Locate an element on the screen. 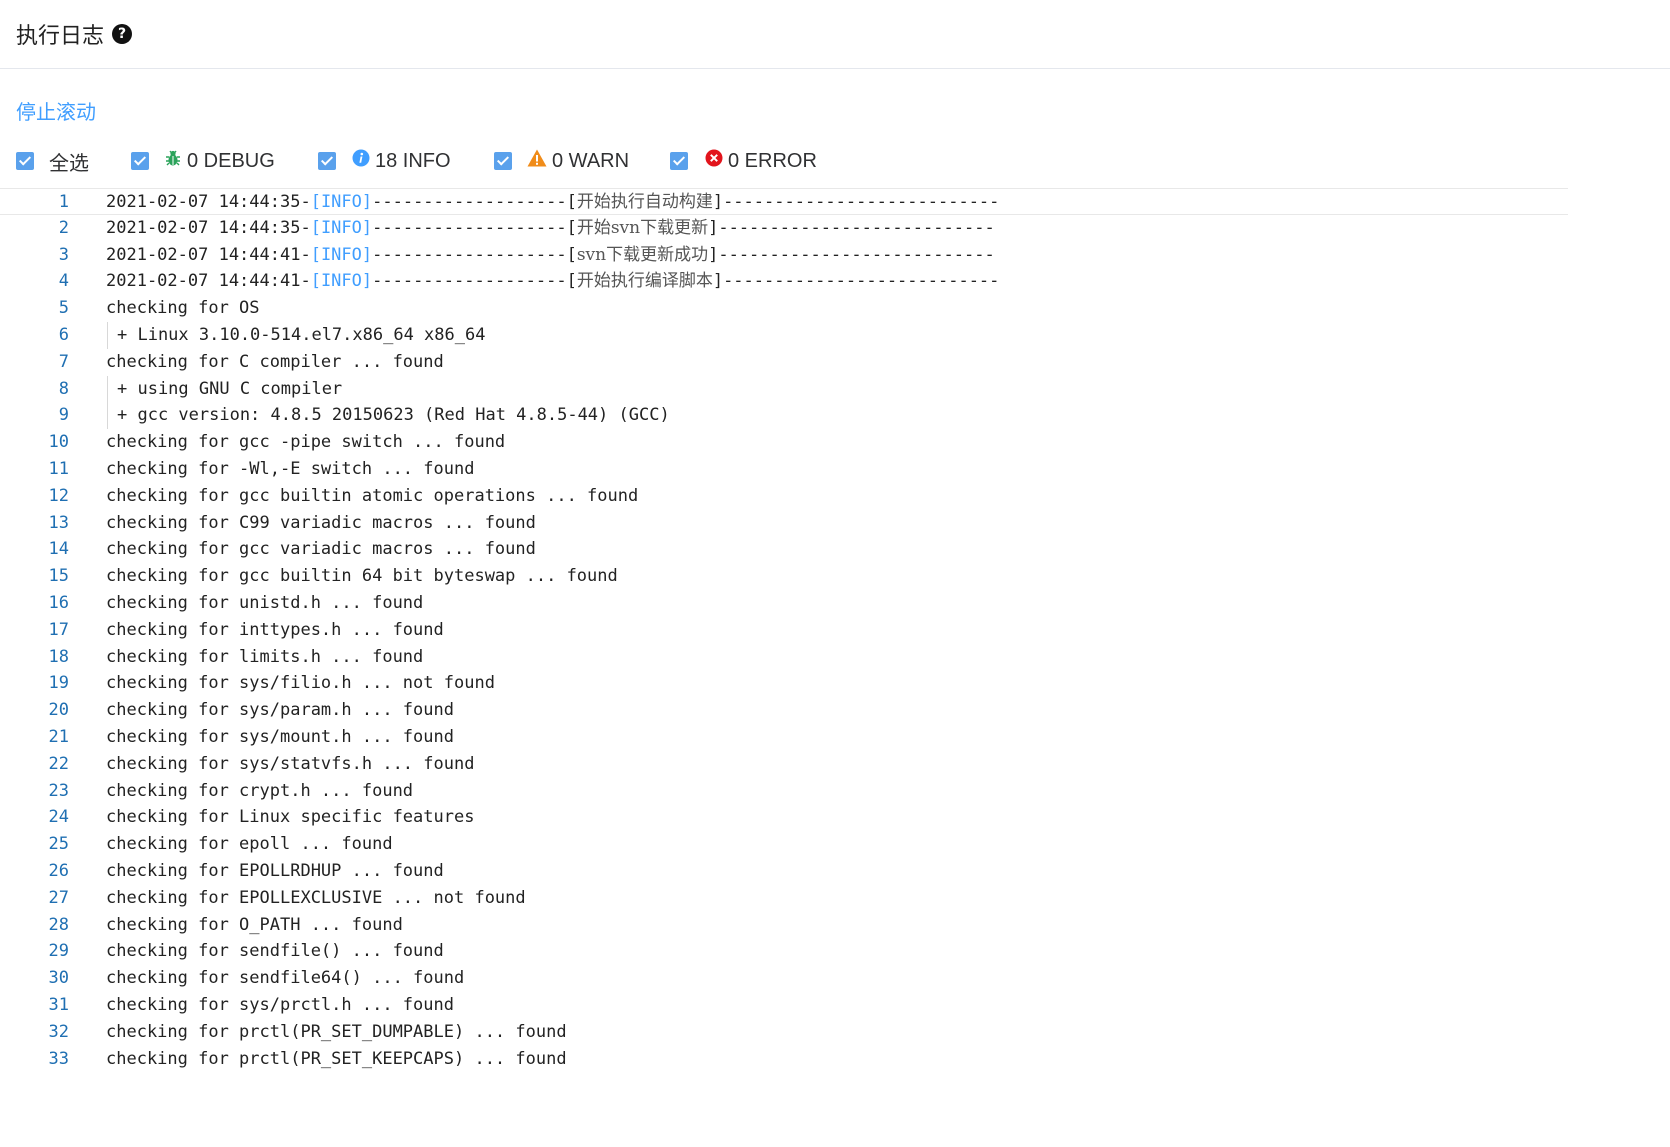 The height and width of the screenshot is (1147, 1670). log-text: checking for sendfile() ... found is located at coordinates (275, 951).